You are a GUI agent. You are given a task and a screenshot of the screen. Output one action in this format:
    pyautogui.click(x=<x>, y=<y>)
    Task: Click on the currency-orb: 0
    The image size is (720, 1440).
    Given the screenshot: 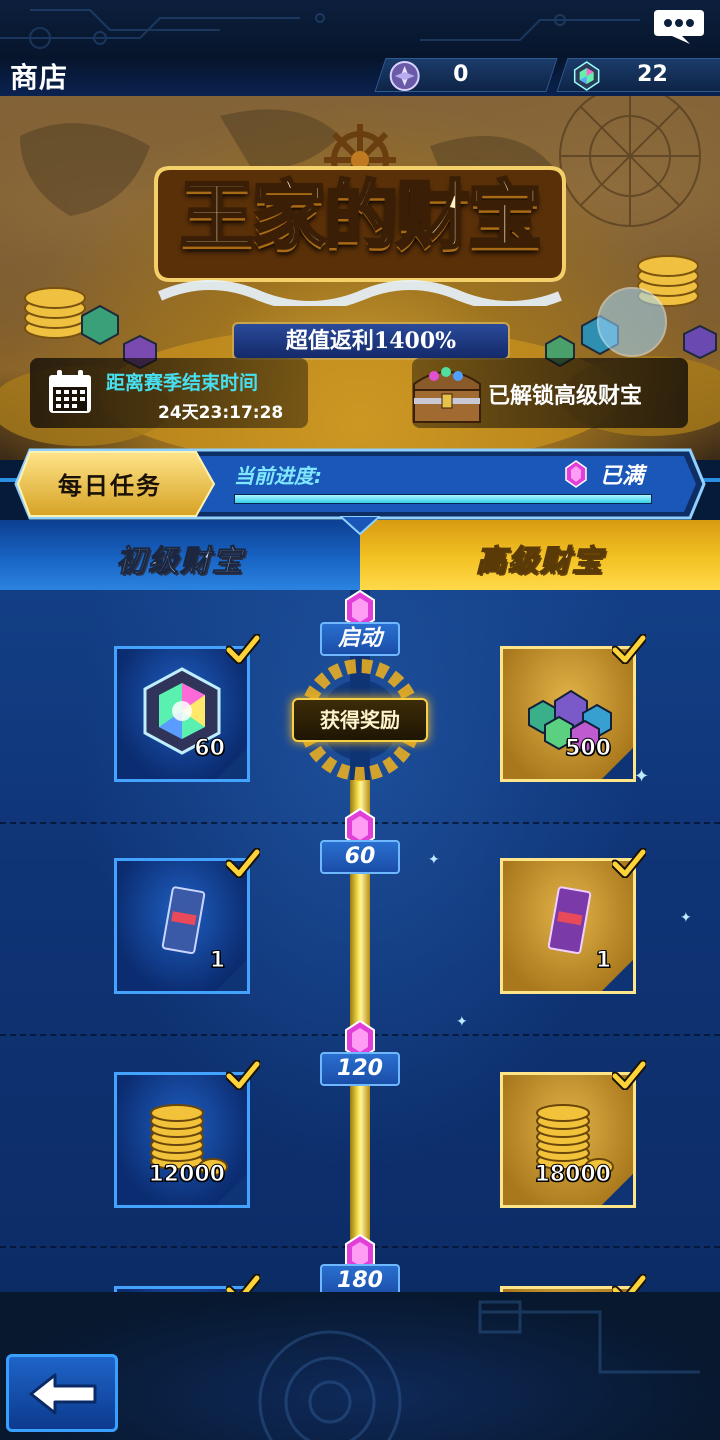 What is the action you would take?
    pyautogui.click(x=466, y=75)
    